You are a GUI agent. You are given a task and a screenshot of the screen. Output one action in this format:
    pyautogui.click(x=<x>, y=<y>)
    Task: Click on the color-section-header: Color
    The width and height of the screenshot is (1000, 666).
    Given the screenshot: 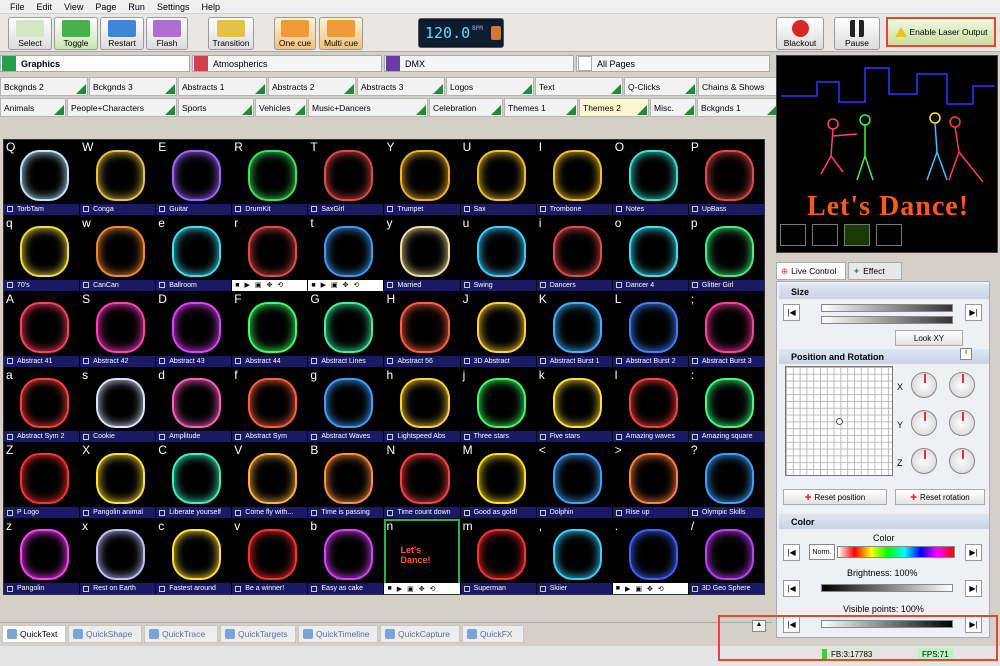 What is the action you would take?
    pyautogui.click(x=884, y=521)
    